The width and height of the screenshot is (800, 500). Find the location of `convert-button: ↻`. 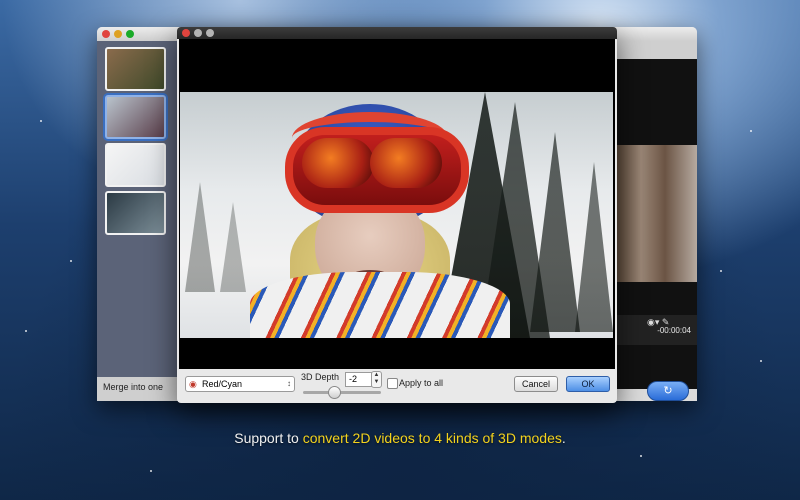

convert-button: ↻ is located at coordinates (668, 391).